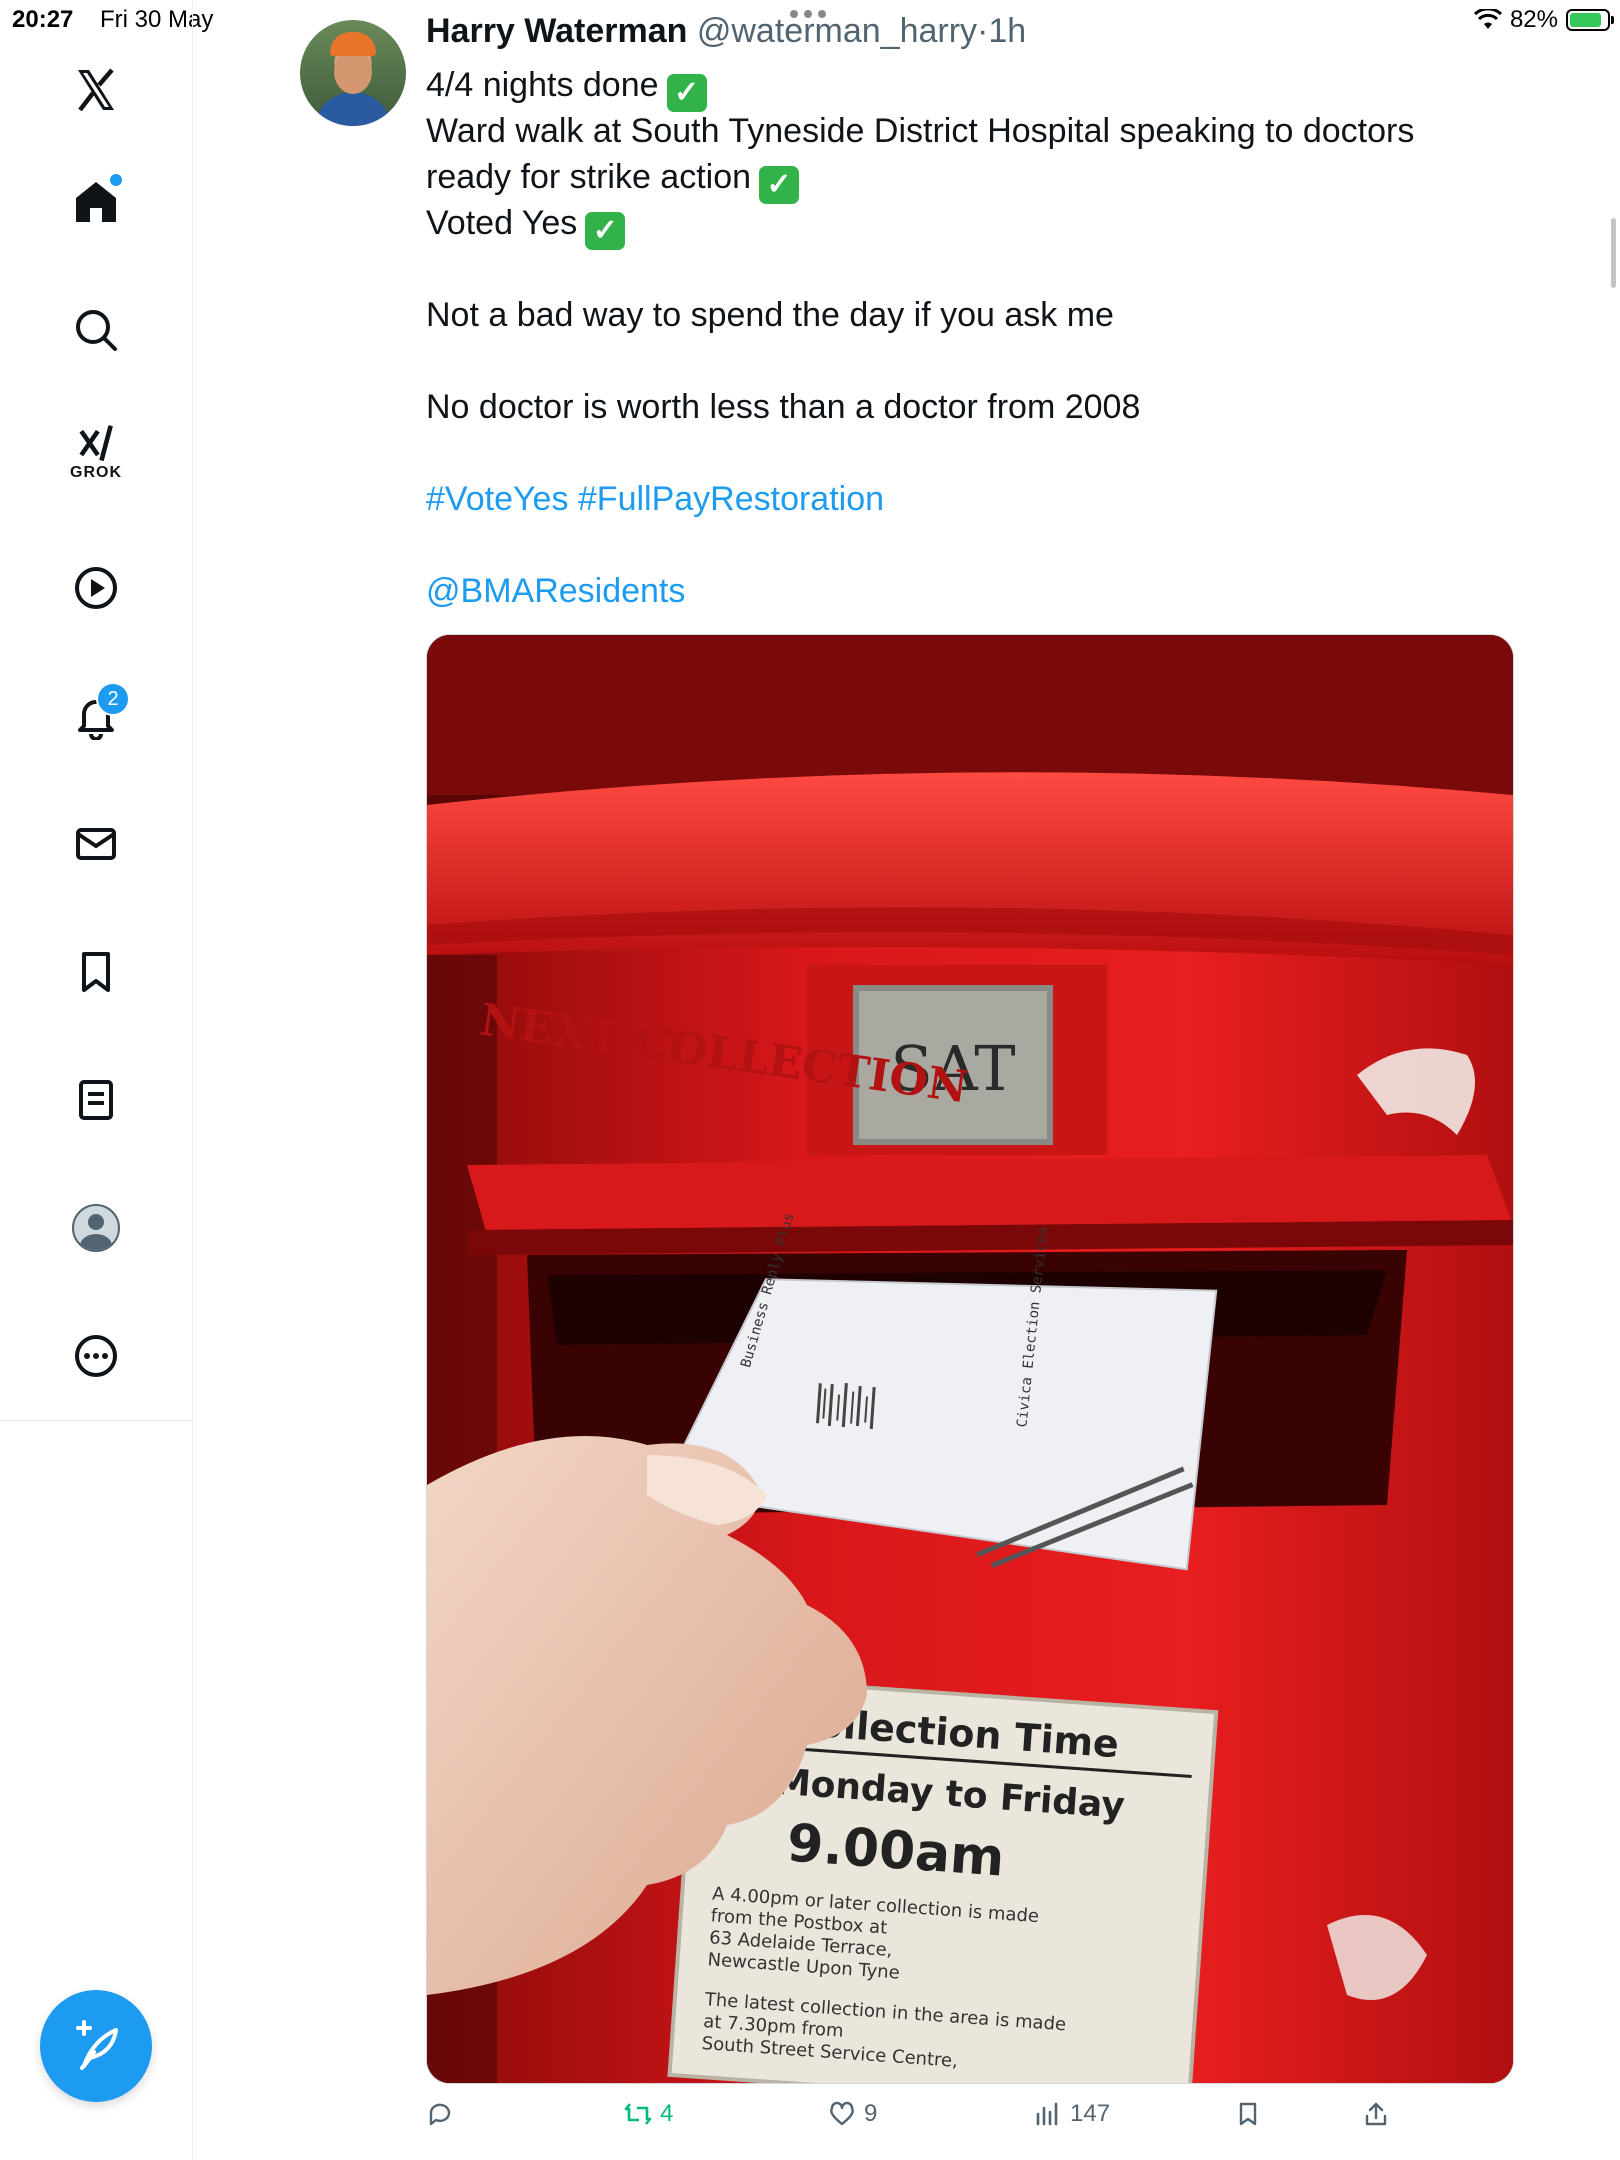 This screenshot has width=1620, height=2160. I want to click on scrollbar, so click(1613, 253).